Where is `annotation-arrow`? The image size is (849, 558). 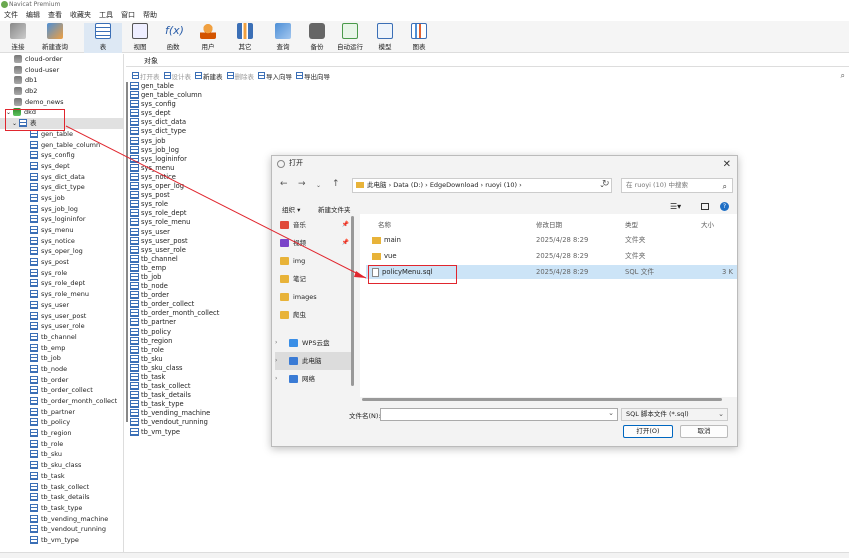
annotation-arrow is located at coordinates (216, 202).